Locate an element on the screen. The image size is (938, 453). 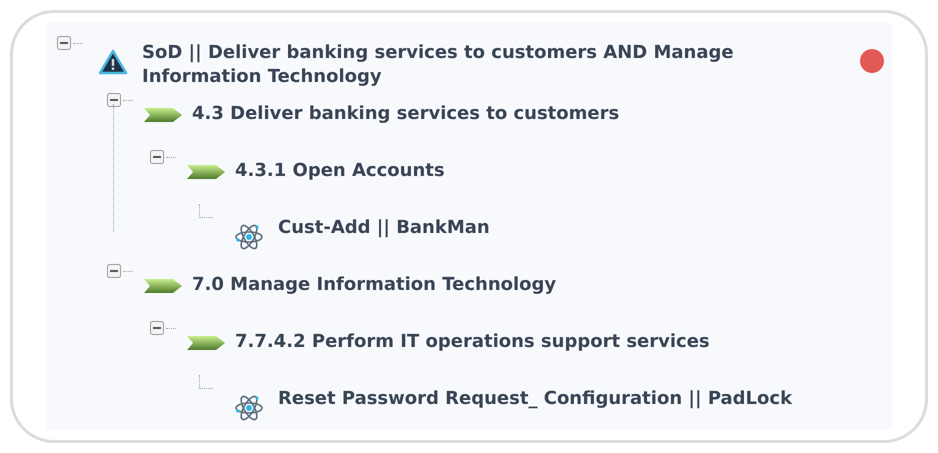
tree-item-label: Cust-Add || BankMan is located at coordinates (384, 222).